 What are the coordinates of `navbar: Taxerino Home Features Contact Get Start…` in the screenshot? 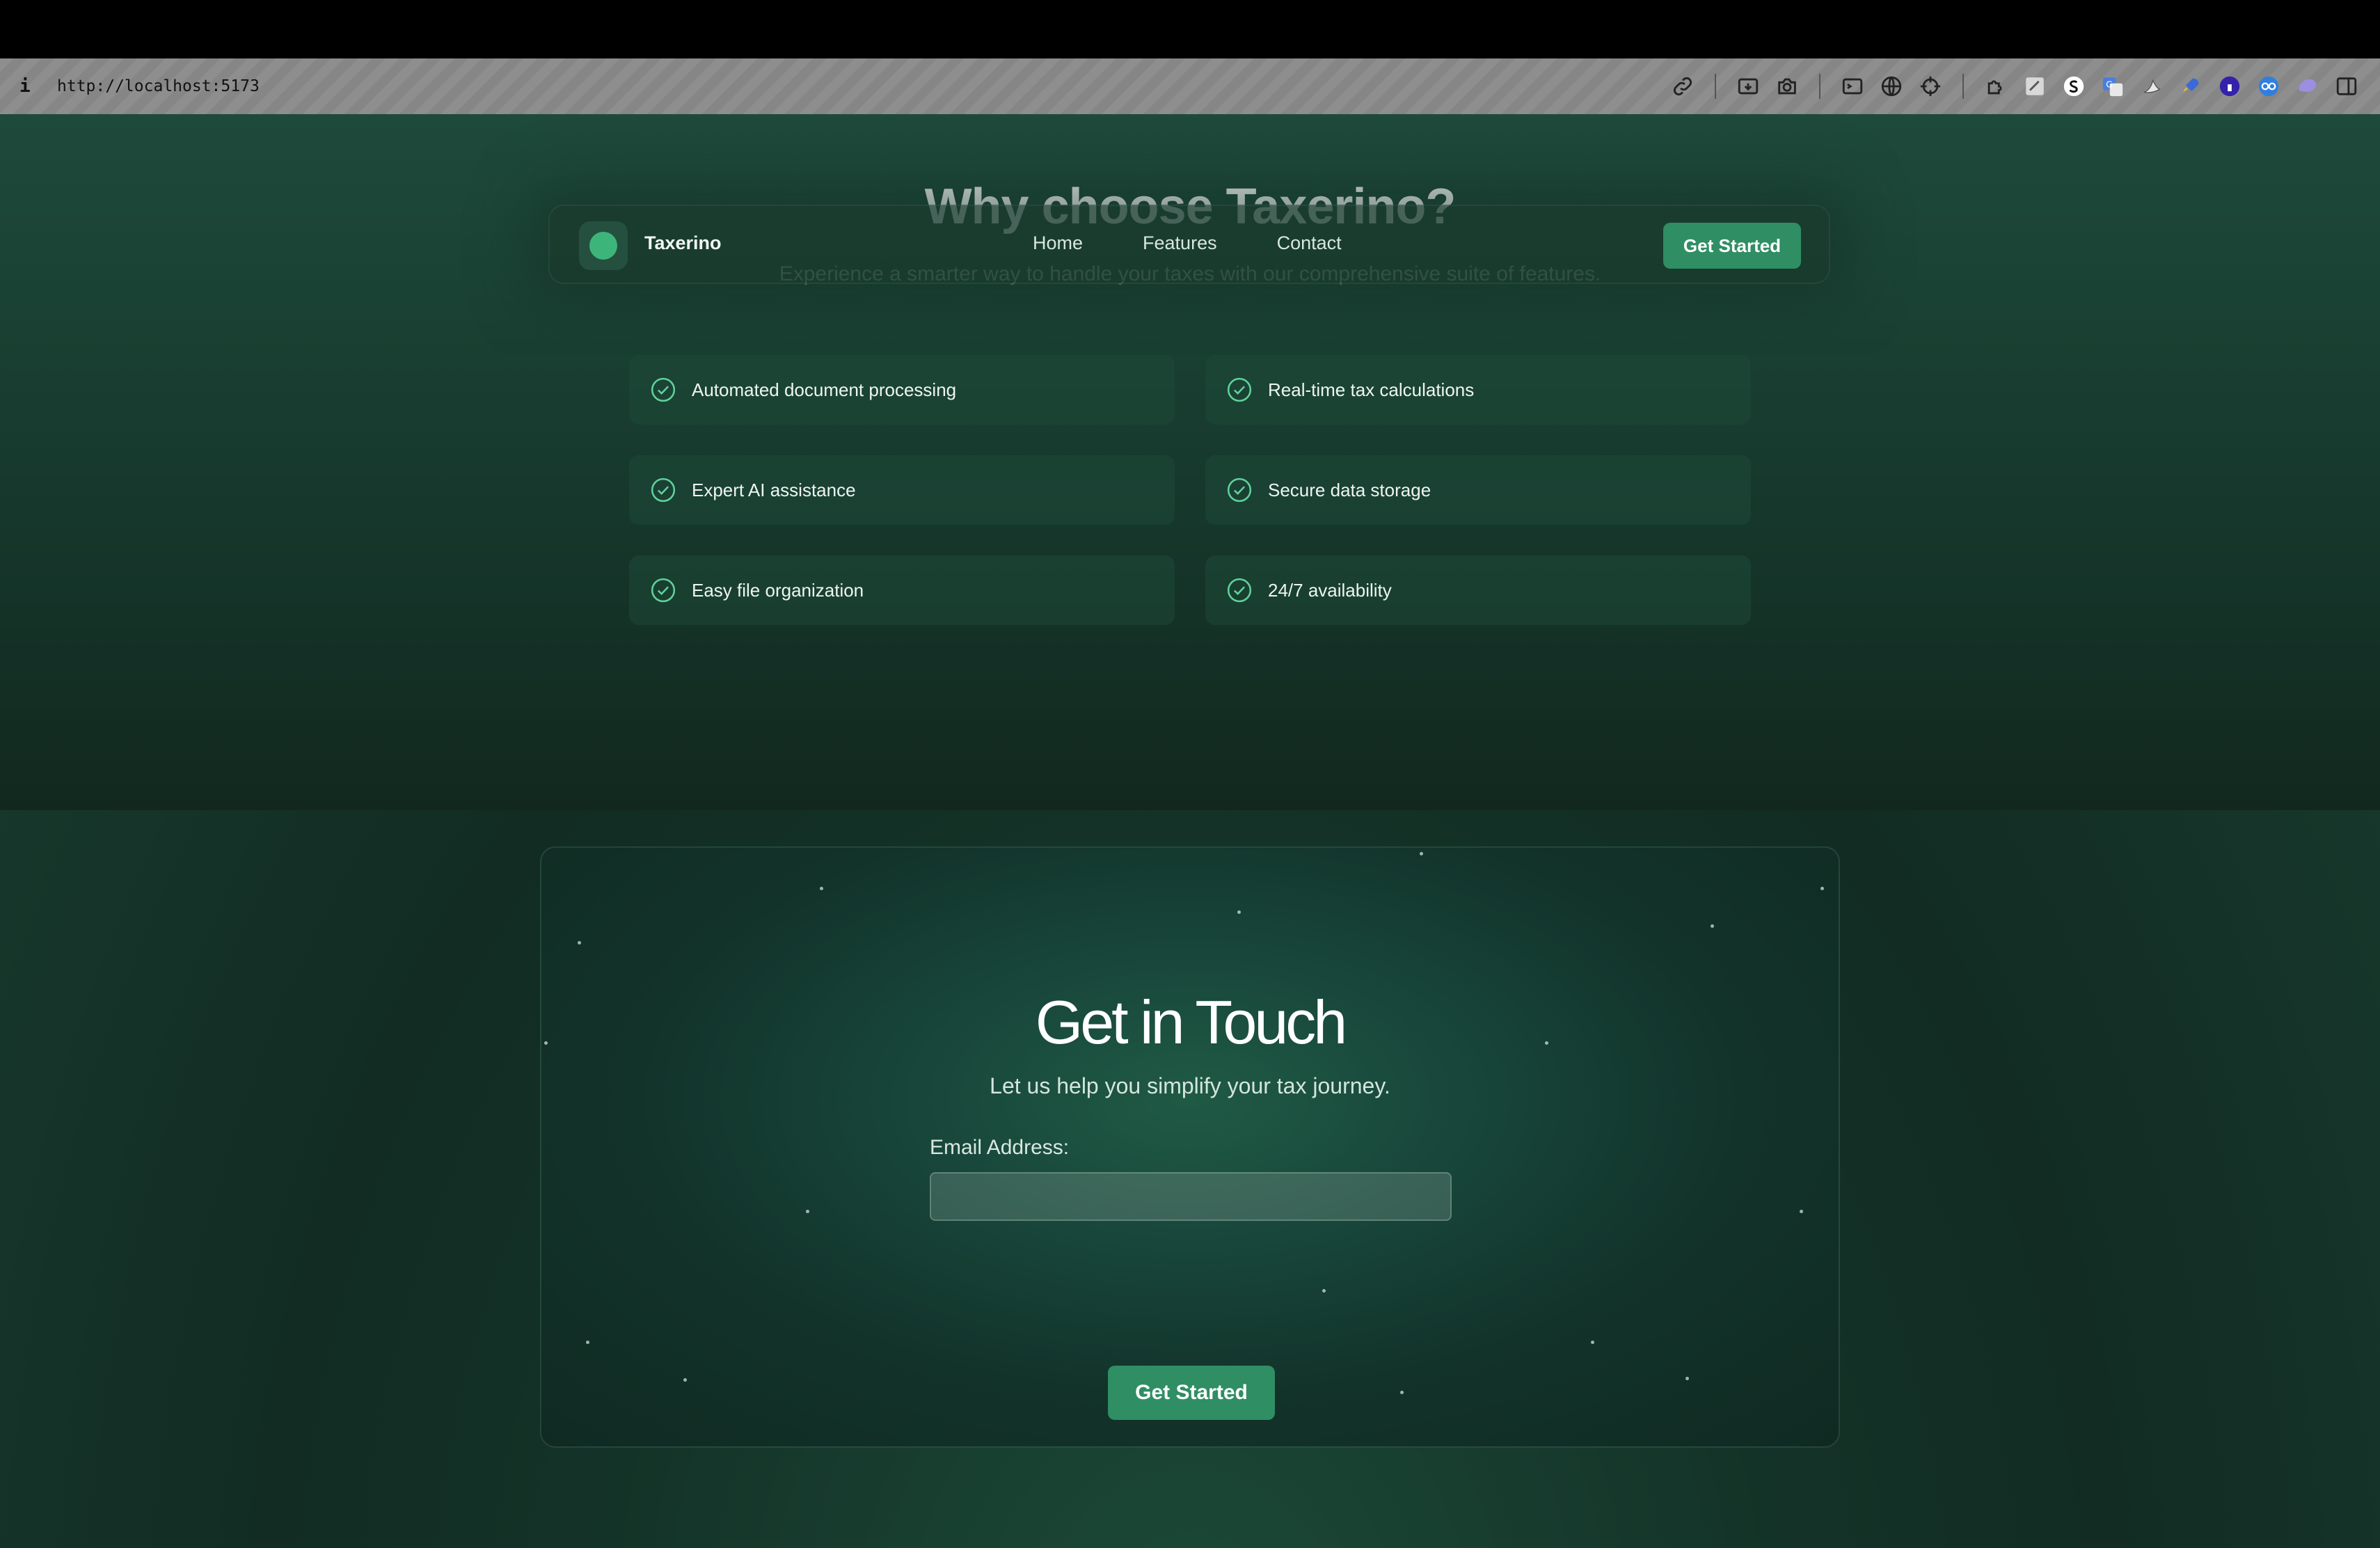 It's located at (1189, 244).